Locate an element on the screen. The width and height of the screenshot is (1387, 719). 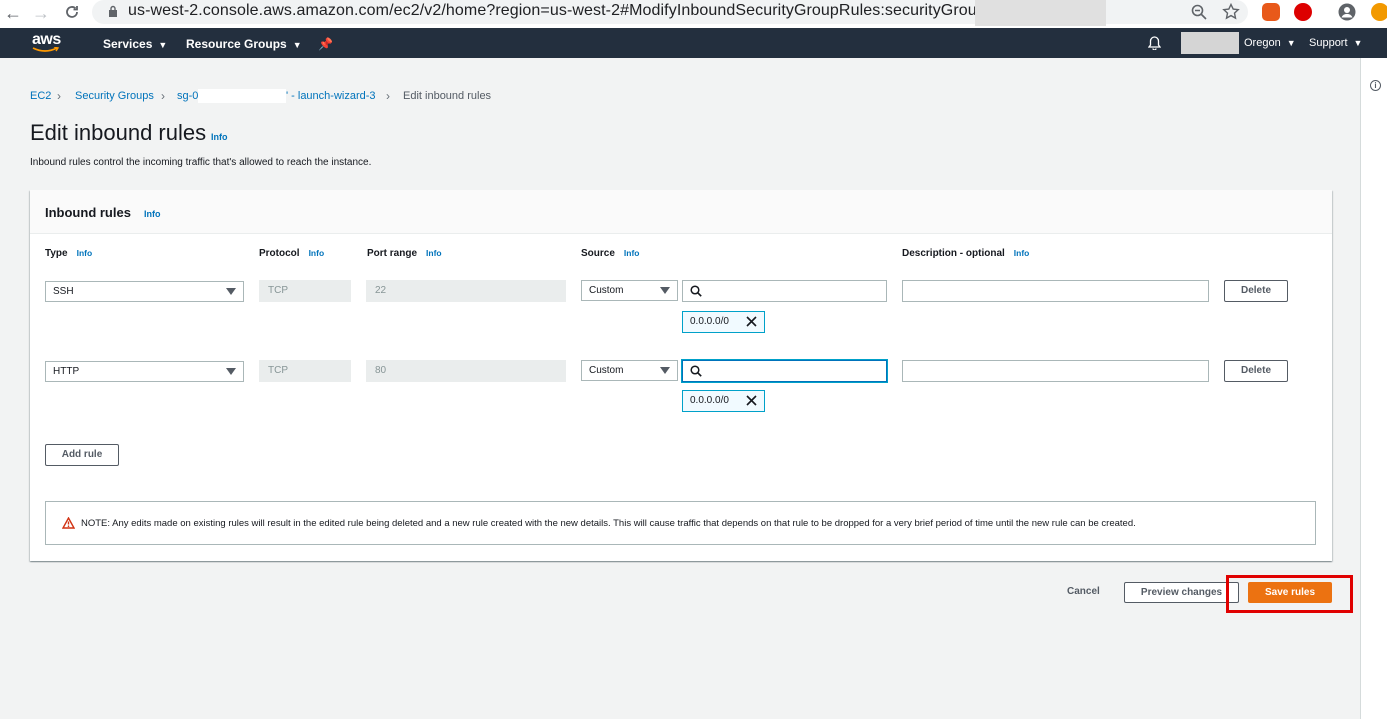
aws-smile-icon is located at coordinates (46, 49).